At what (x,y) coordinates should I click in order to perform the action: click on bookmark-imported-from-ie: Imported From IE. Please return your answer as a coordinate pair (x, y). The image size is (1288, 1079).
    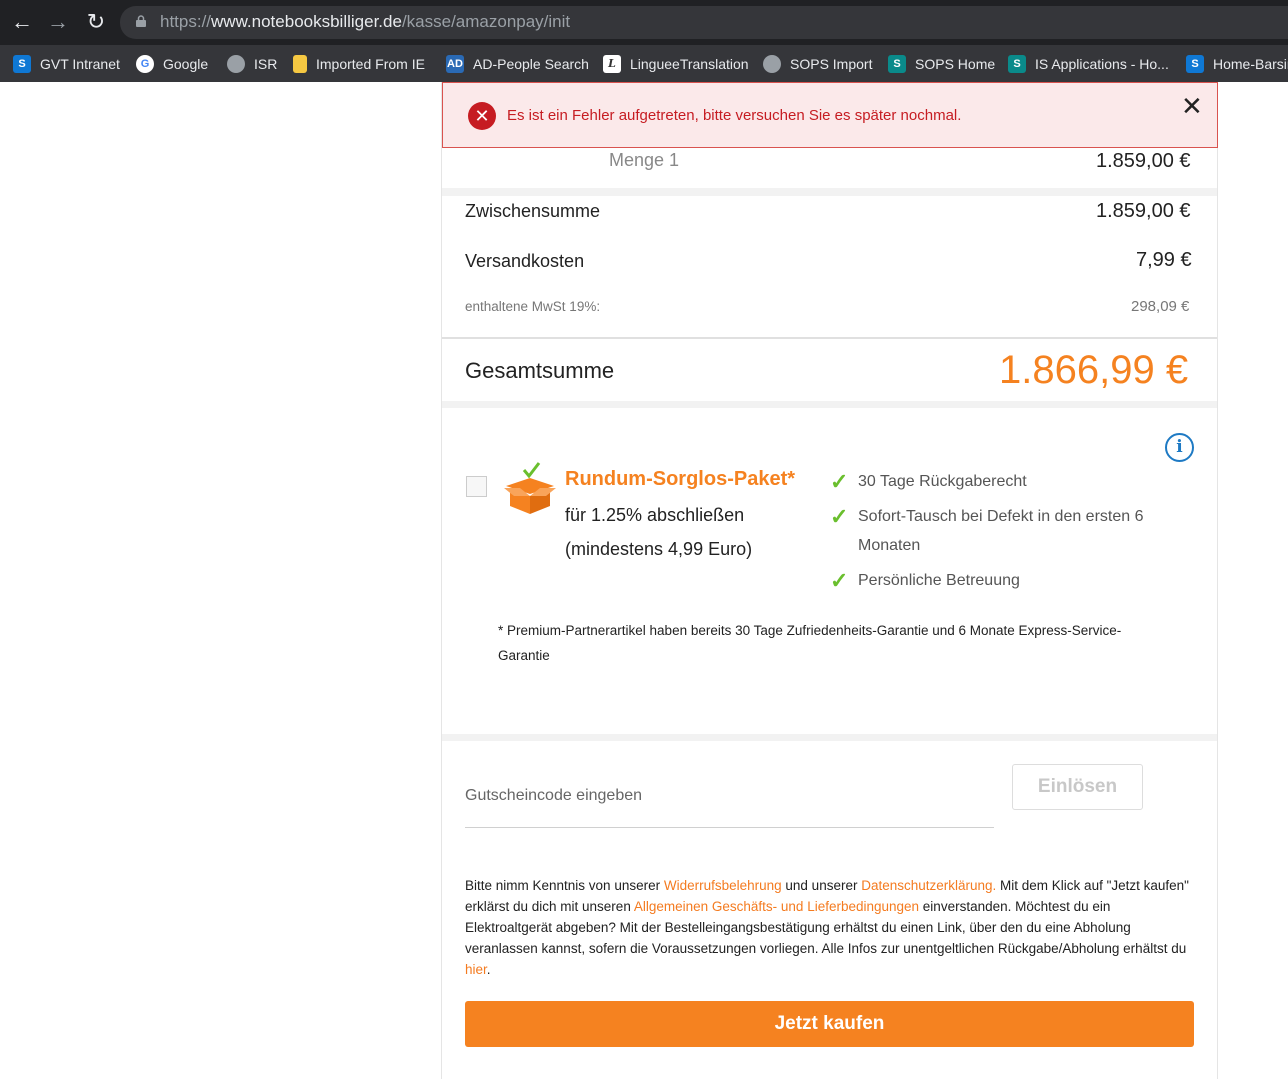
    Looking at the image, I should click on (359, 63).